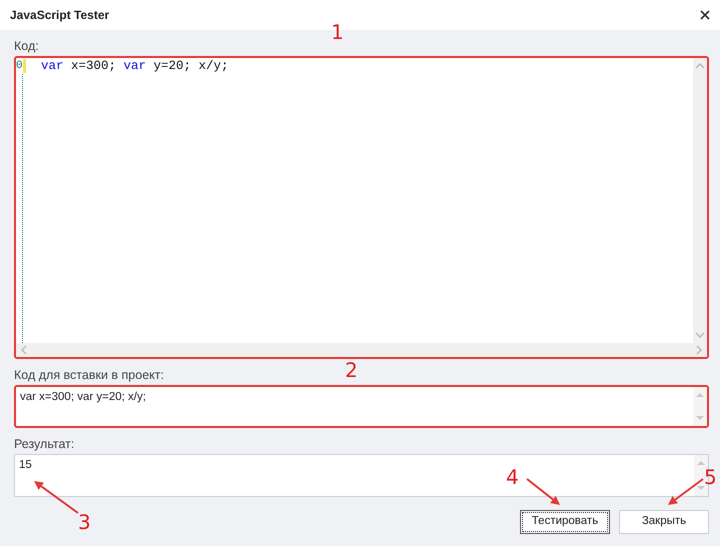 This screenshot has width=720, height=546. Describe the element at coordinates (699, 350) in the screenshot. I see `chevron-right-icon` at that location.